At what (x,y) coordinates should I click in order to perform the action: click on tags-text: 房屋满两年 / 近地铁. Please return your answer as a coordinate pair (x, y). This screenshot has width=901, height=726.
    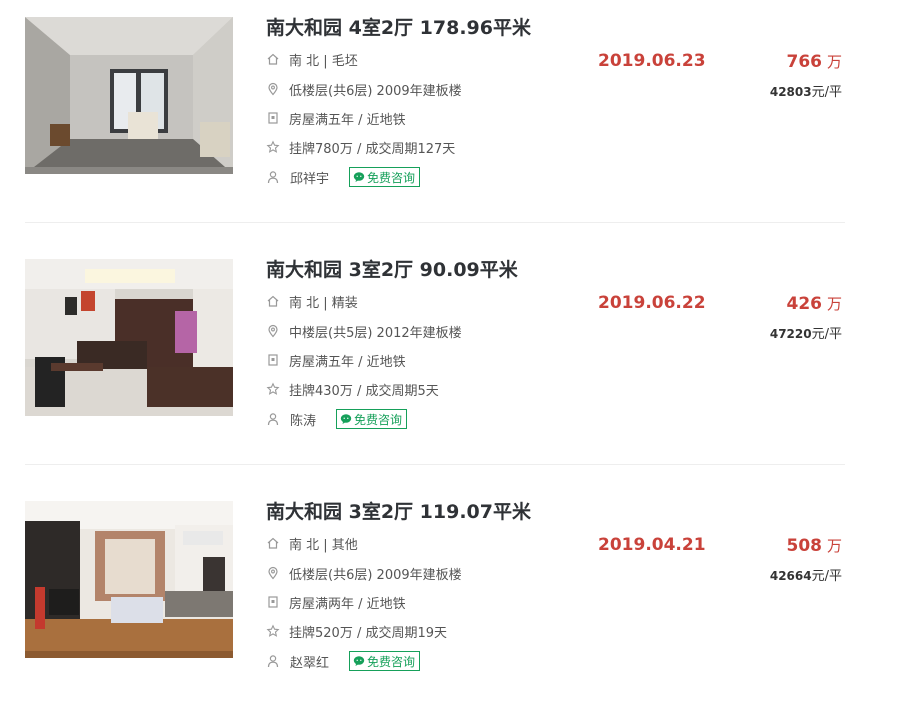
    Looking at the image, I should click on (347, 604).